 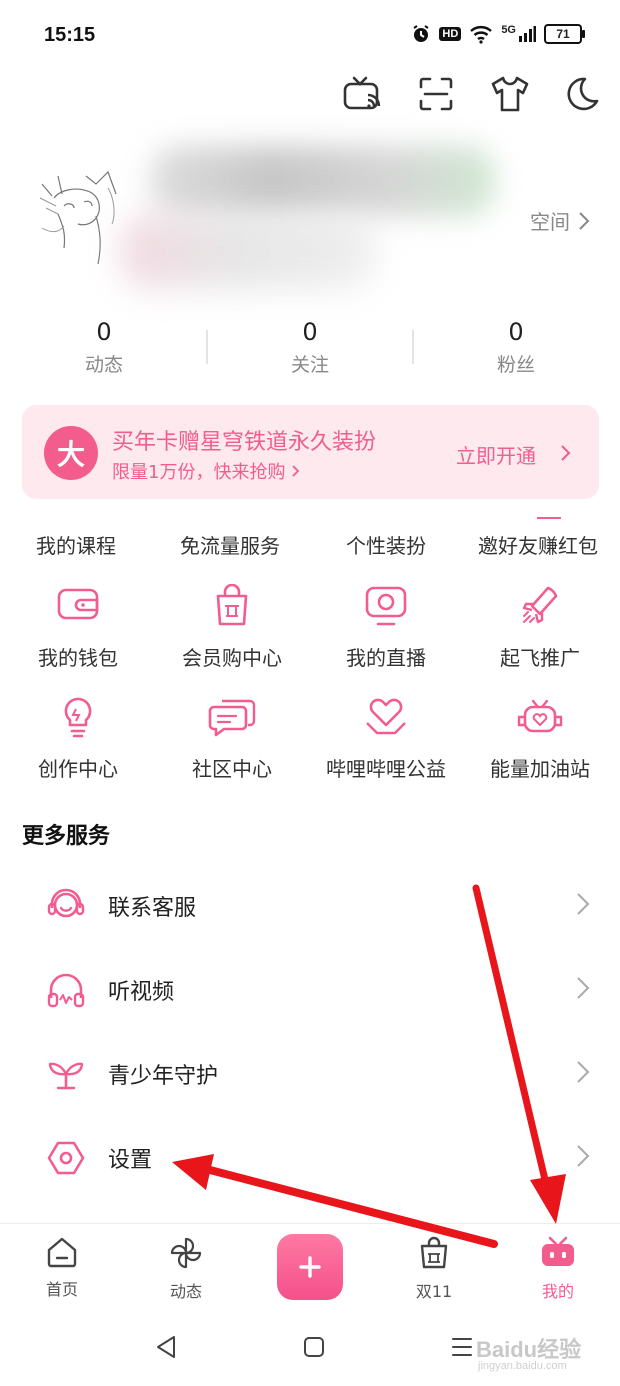 What do you see at coordinates (434, 1252) in the screenshot?
I see `bag-icon` at bounding box center [434, 1252].